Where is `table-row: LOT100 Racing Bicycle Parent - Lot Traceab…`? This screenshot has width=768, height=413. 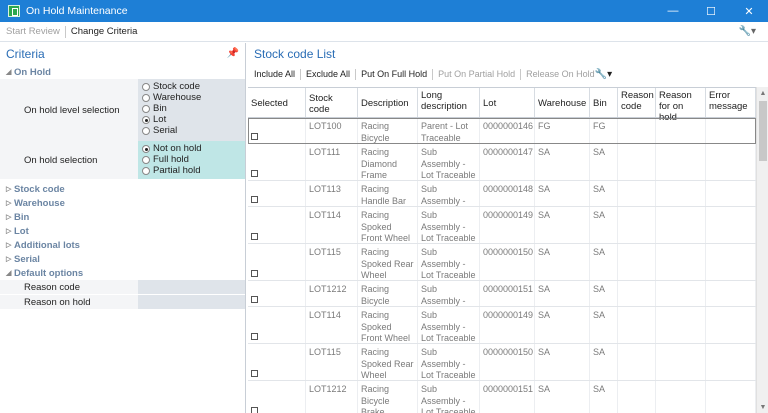 table-row: LOT100 Racing Bicycle Parent - Lot Traceab… is located at coordinates (502, 131).